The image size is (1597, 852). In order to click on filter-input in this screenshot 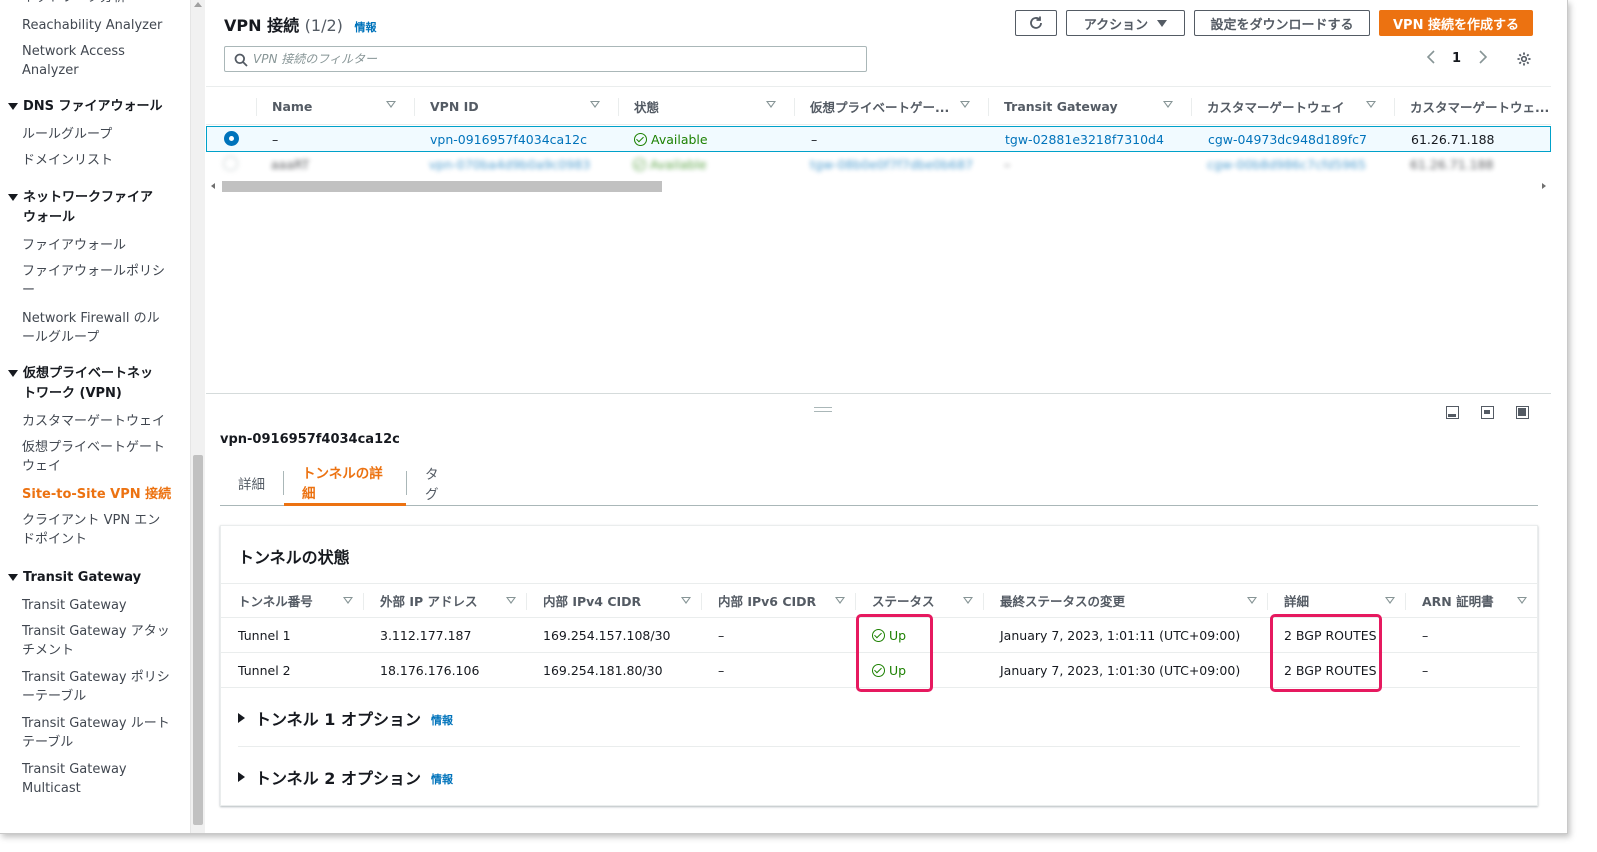, I will do `click(553, 59)`.